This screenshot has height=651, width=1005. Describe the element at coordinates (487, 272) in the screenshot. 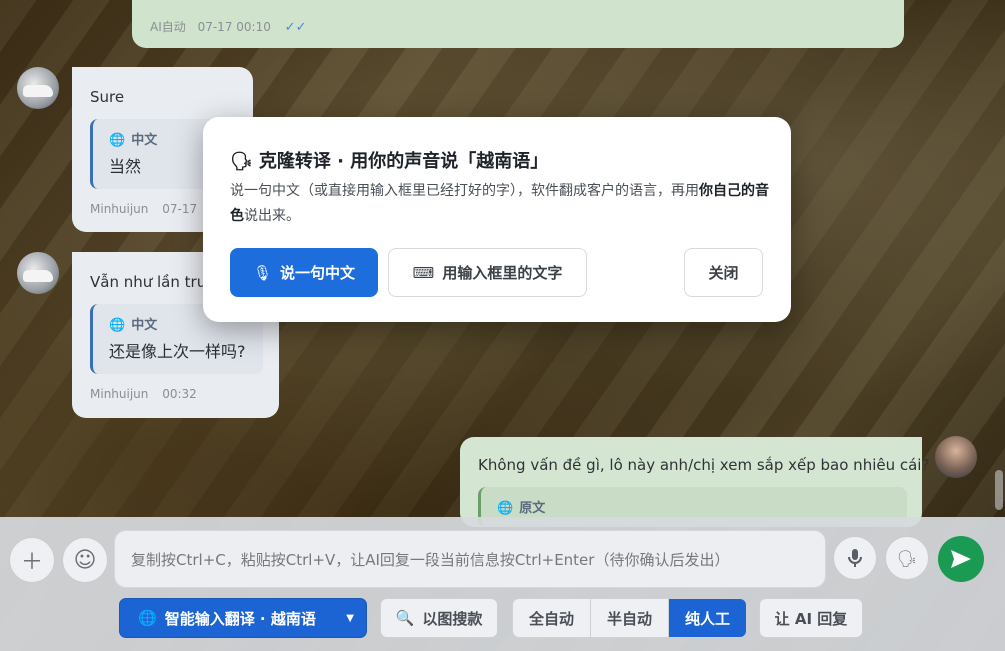

I see `use-input-text-button: ⌨ 用输入框里的文字` at that location.